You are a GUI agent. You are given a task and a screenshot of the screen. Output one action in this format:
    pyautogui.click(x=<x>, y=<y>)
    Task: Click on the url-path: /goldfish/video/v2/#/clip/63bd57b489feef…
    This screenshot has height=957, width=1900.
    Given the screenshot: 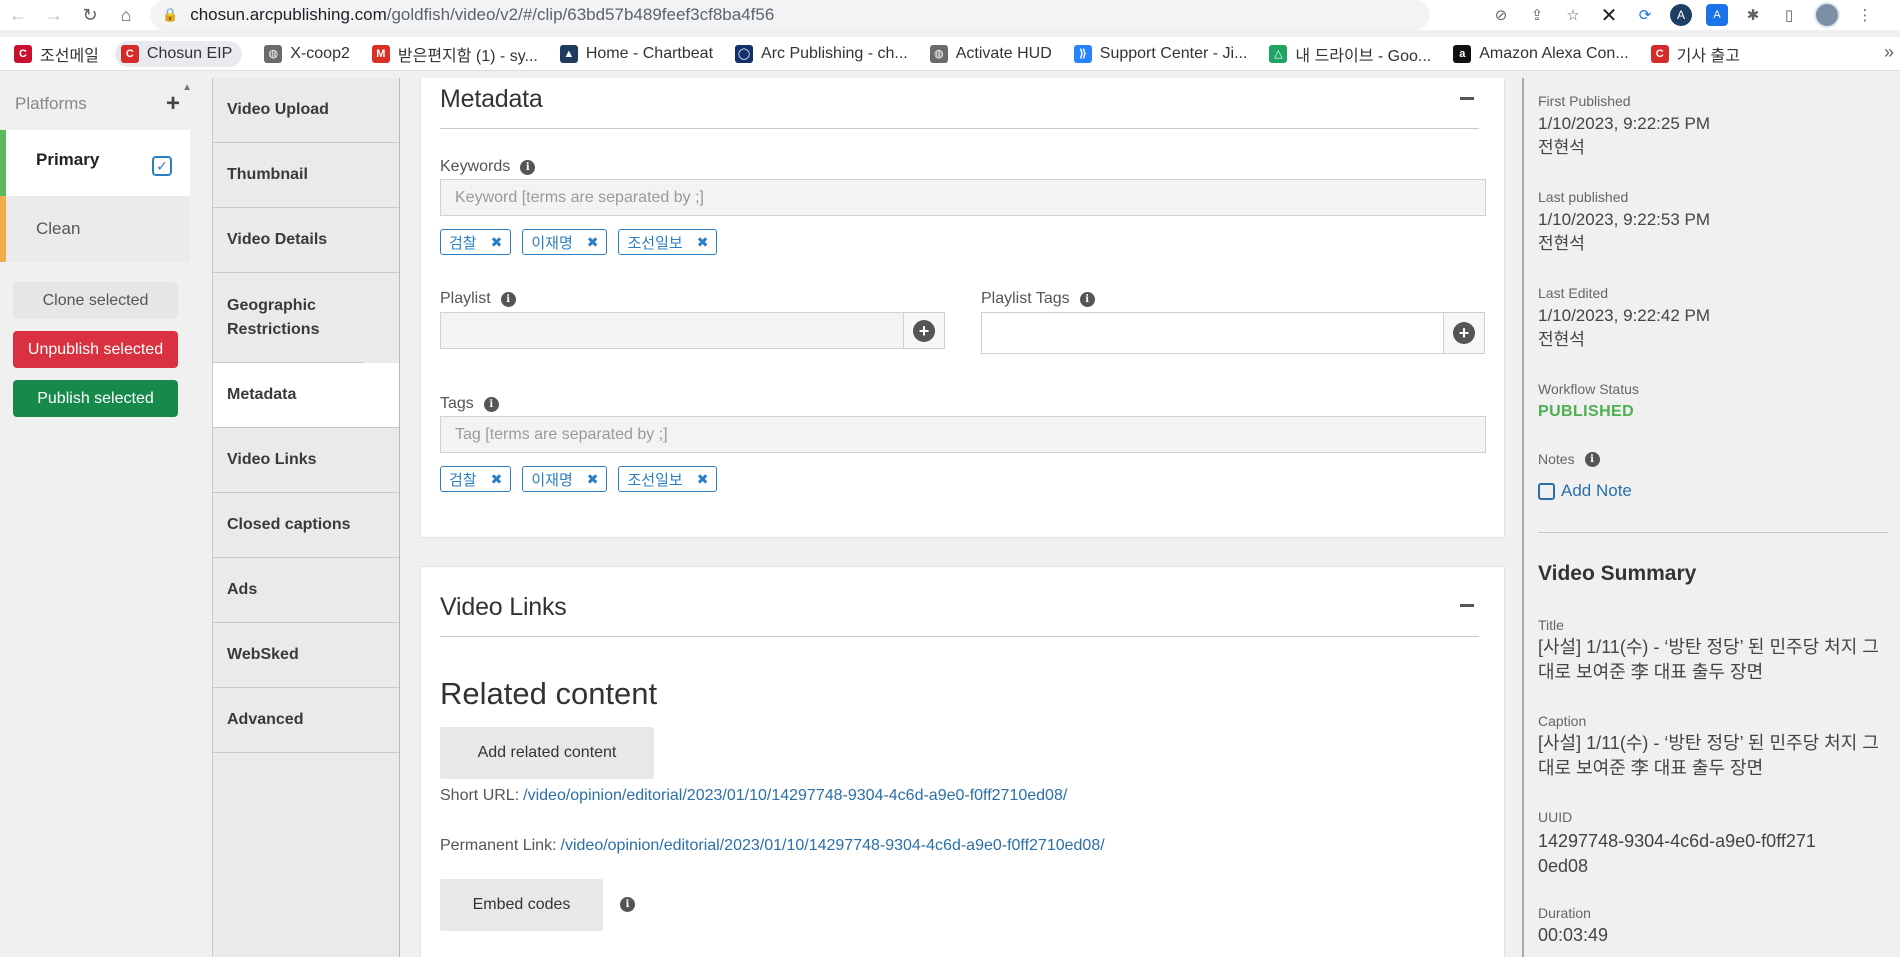 What is the action you would take?
    pyautogui.click(x=580, y=14)
    